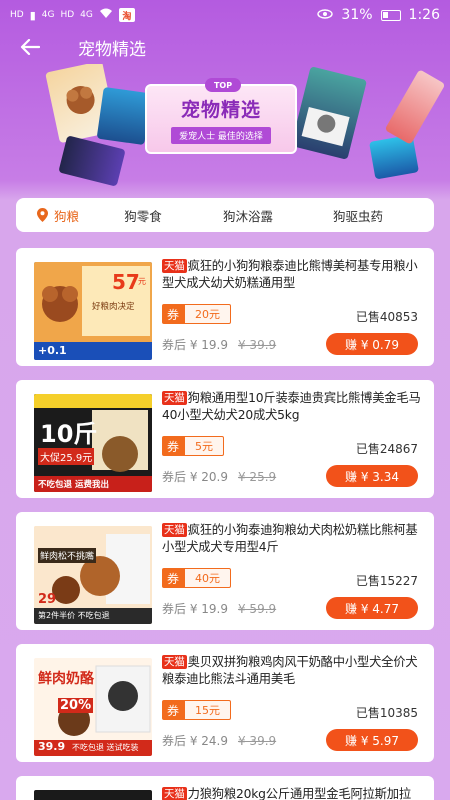 The image size is (450, 800). I want to click on product-title-text: 疯狂的小狗泰迪狗粮幼犬肉松奶糕比熊柯基小型犬成犬专用型4斤, so click(290, 538).